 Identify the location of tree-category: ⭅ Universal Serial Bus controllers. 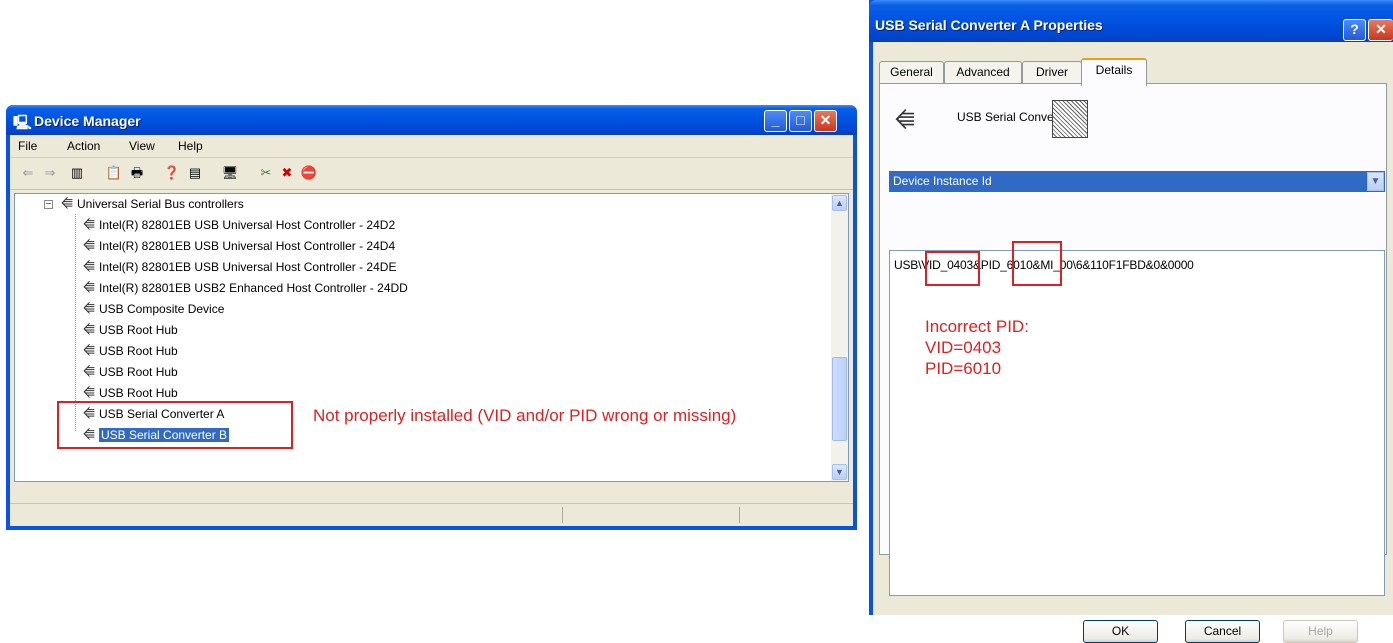
(150, 204).